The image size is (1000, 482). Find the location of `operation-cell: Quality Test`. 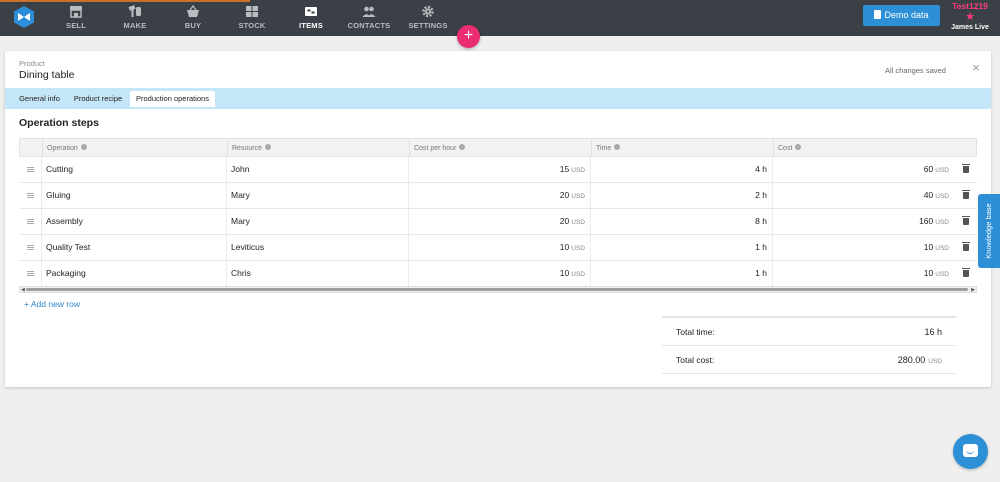

operation-cell: Quality Test is located at coordinates (133, 247).